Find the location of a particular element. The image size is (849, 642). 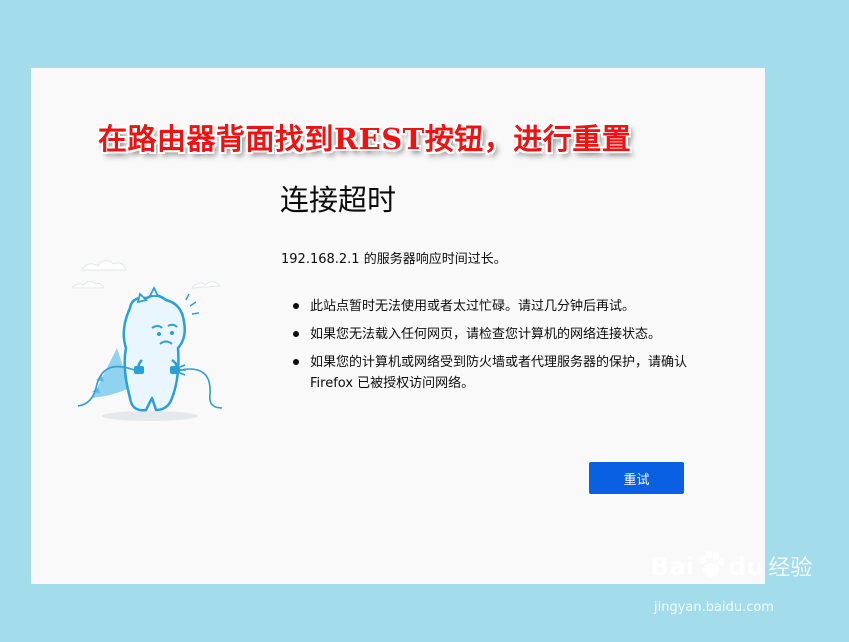

reason-text: 如果您无法载入任何网页，请检查您计算机的网络连接状态。 is located at coordinates (486, 334).